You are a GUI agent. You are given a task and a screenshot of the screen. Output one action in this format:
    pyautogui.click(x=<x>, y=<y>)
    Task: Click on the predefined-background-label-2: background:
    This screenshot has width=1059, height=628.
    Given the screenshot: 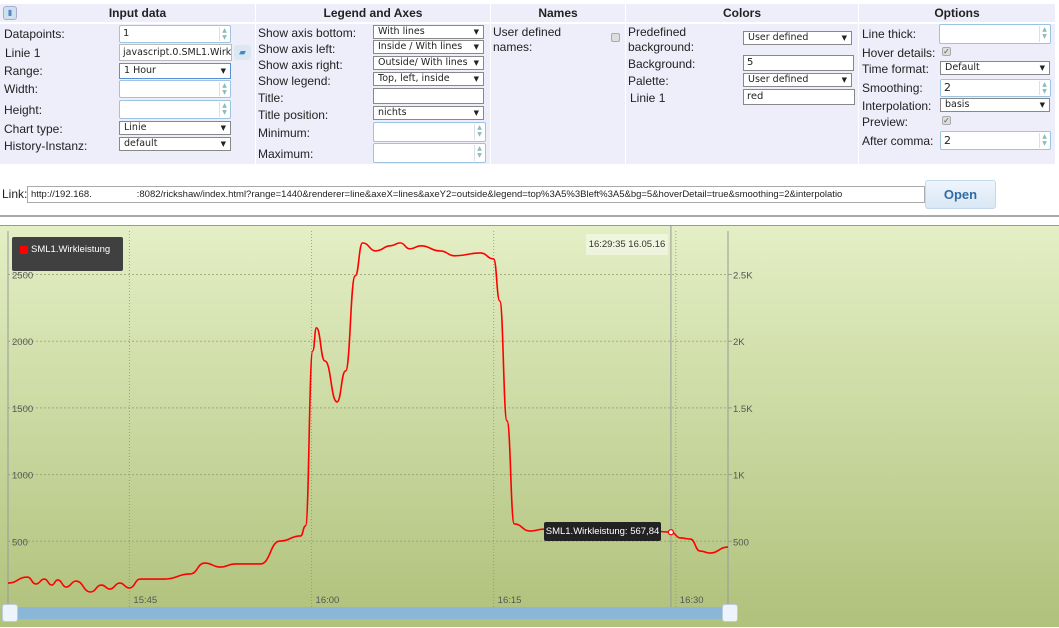 What is the action you would take?
    pyautogui.click(x=661, y=47)
    